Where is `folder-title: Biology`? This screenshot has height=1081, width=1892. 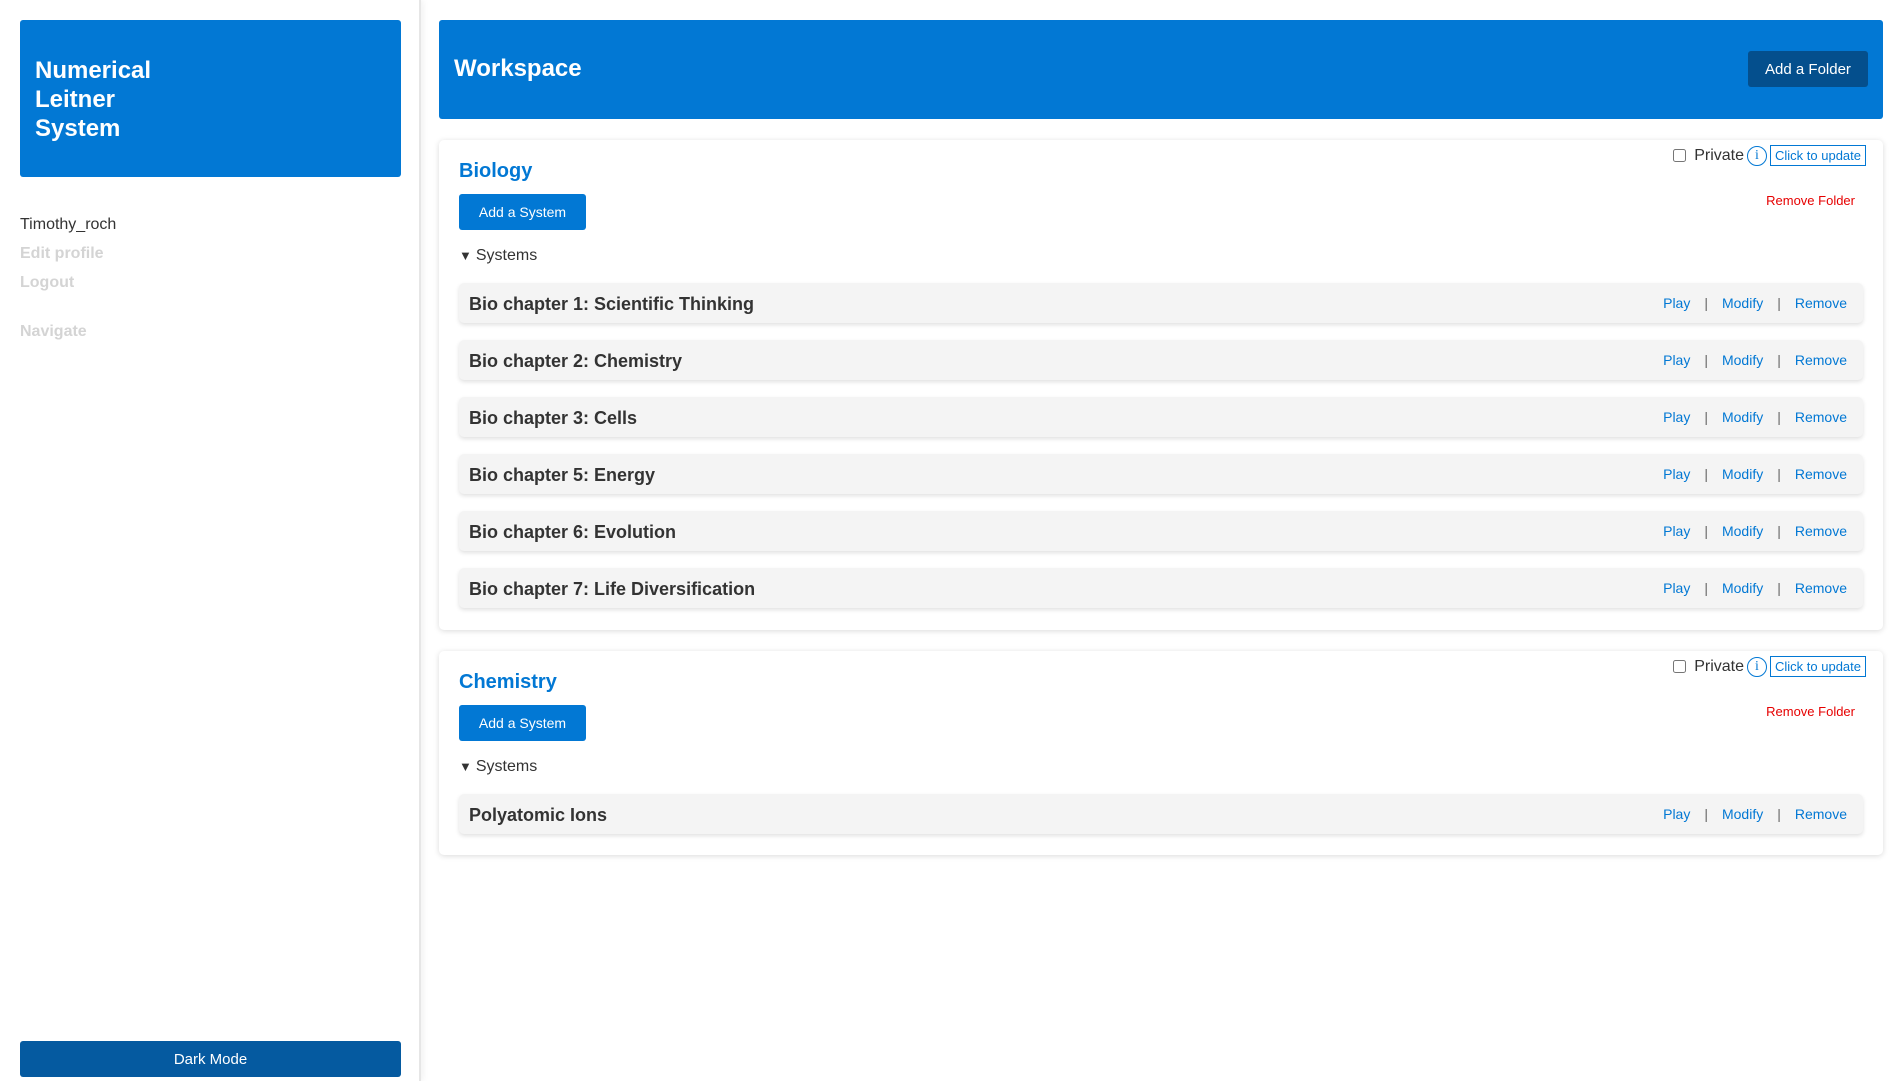
folder-title: Biology is located at coordinates (496, 171).